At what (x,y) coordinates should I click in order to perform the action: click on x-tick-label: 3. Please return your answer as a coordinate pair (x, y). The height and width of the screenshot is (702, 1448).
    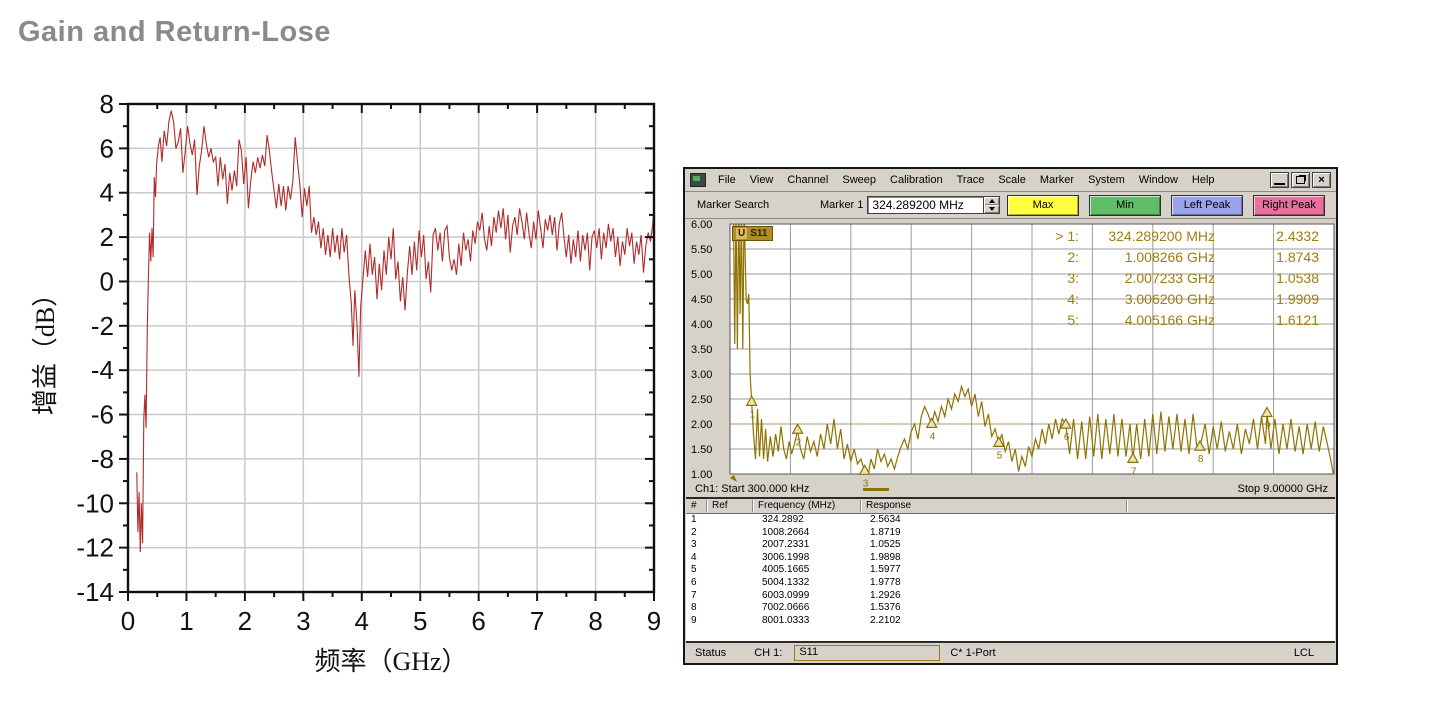
    Looking at the image, I should click on (303, 621).